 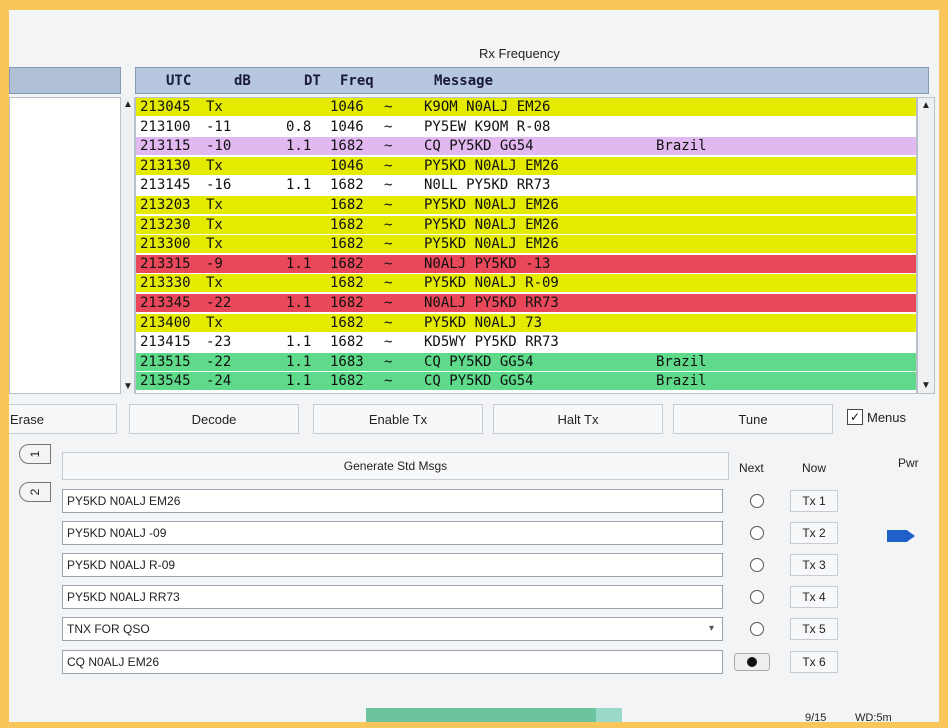 What do you see at coordinates (347, 361) in the screenshot?
I see `cell-freq: 1683` at bounding box center [347, 361].